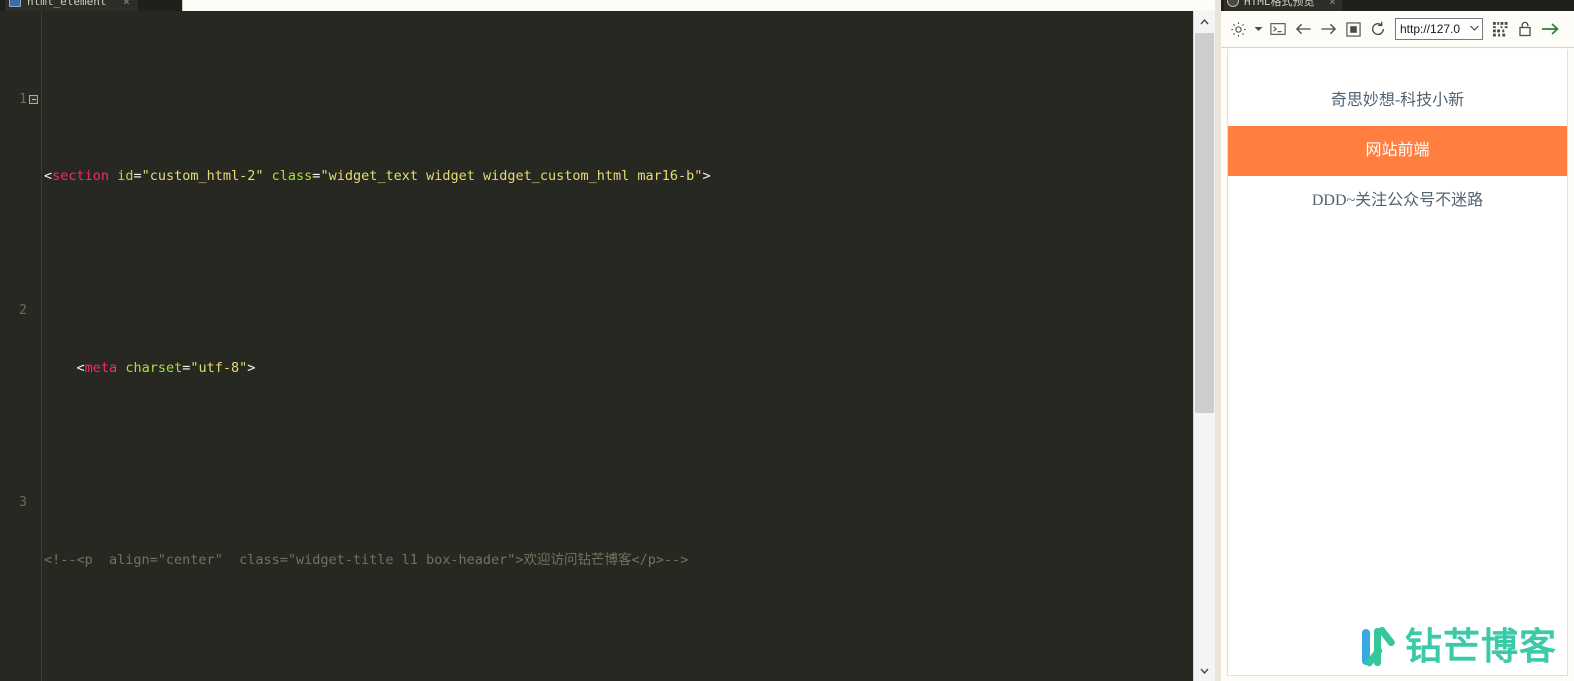  Describe the element at coordinates (1397, 100) in the screenshot. I see `preview-page-title: 奇思妙想-科技小新` at that location.